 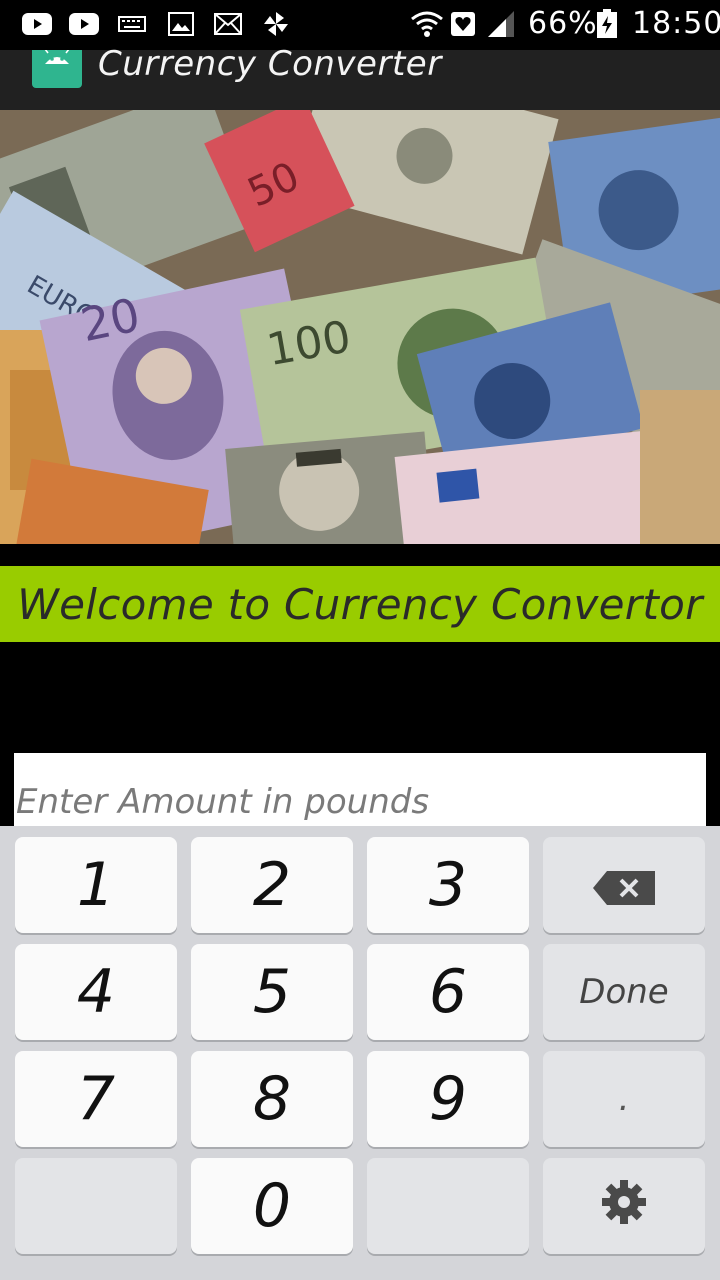 I want to click on key-label: 4, so click(x=96, y=992).